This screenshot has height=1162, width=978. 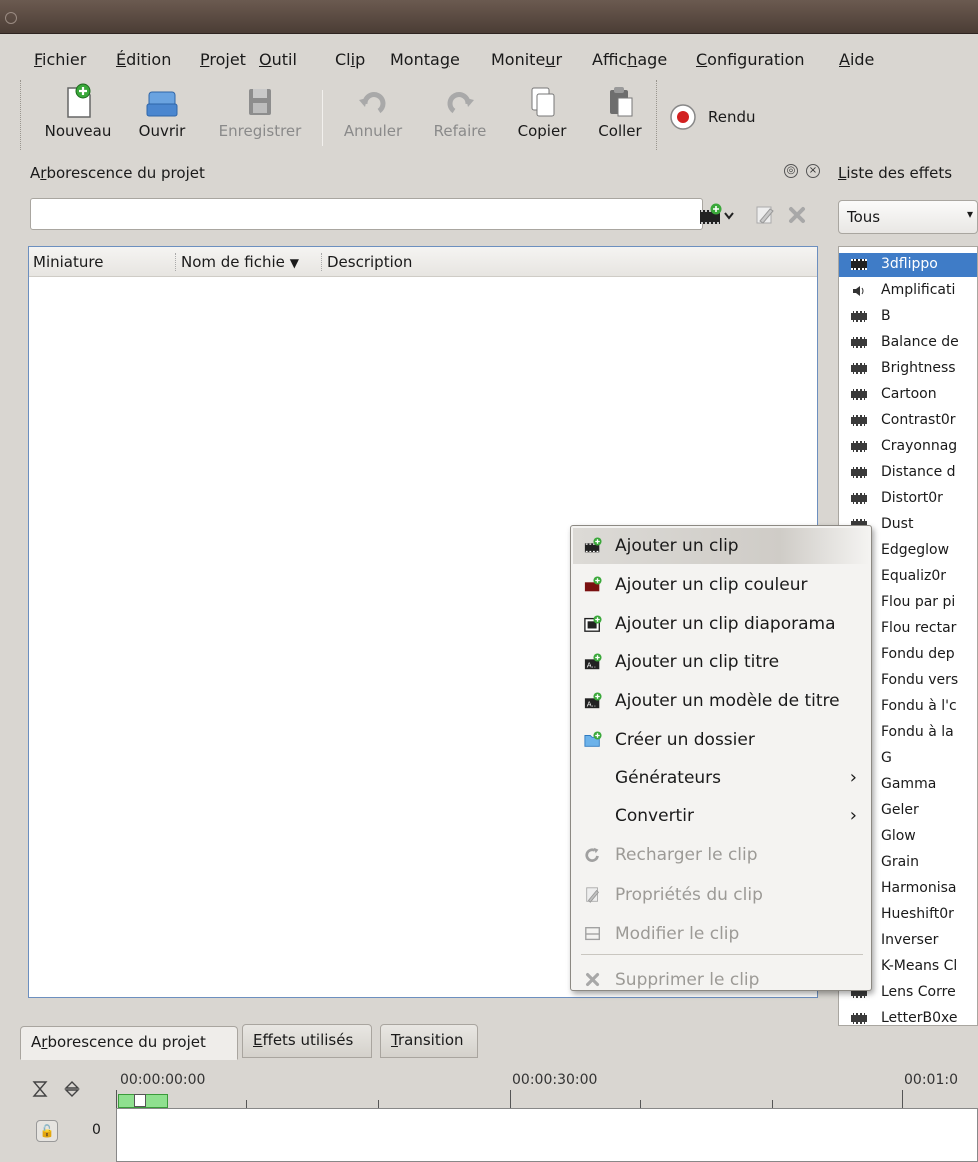 What do you see at coordinates (908, 395) in the screenshot?
I see `effect-list-item: Cartoon` at bounding box center [908, 395].